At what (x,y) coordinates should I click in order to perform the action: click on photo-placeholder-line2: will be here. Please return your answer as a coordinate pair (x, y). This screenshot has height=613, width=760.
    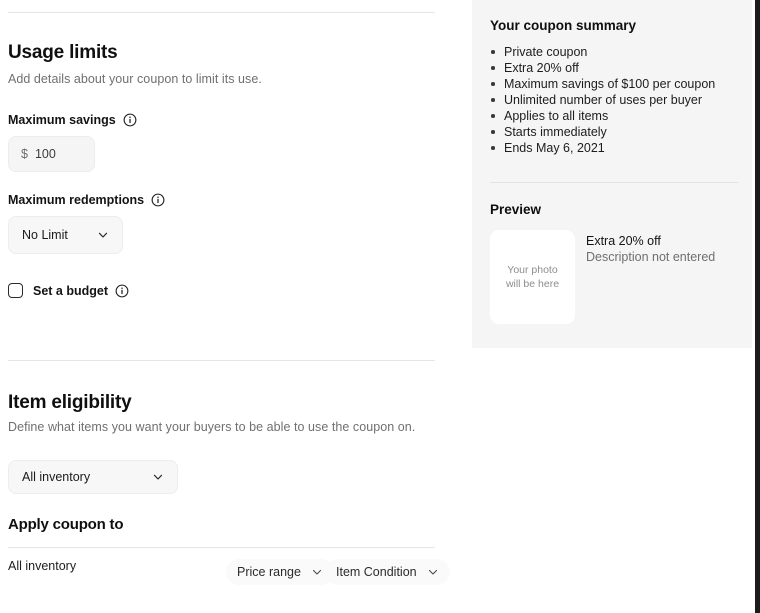
    Looking at the image, I should click on (532, 284).